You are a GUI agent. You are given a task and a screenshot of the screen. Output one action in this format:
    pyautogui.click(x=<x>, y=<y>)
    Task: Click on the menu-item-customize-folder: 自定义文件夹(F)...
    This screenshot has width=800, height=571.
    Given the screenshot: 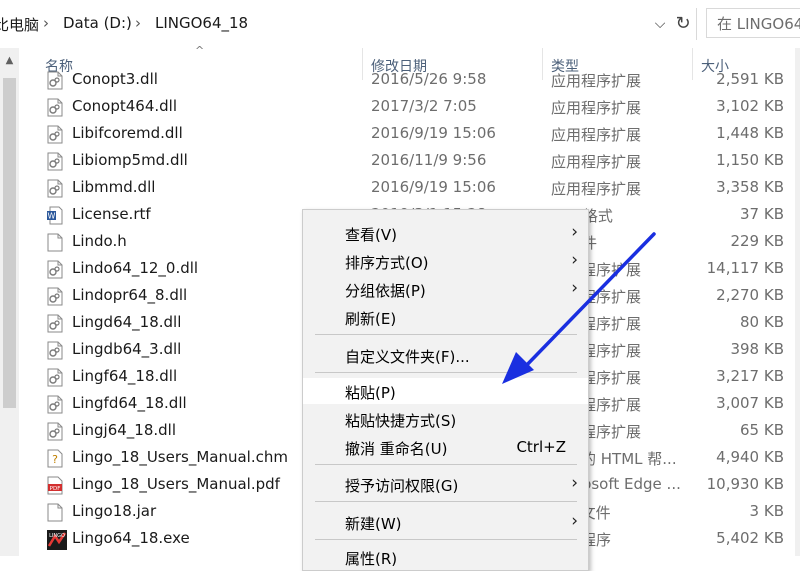 What is the action you would take?
    pyautogui.click(x=445, y=355)
    